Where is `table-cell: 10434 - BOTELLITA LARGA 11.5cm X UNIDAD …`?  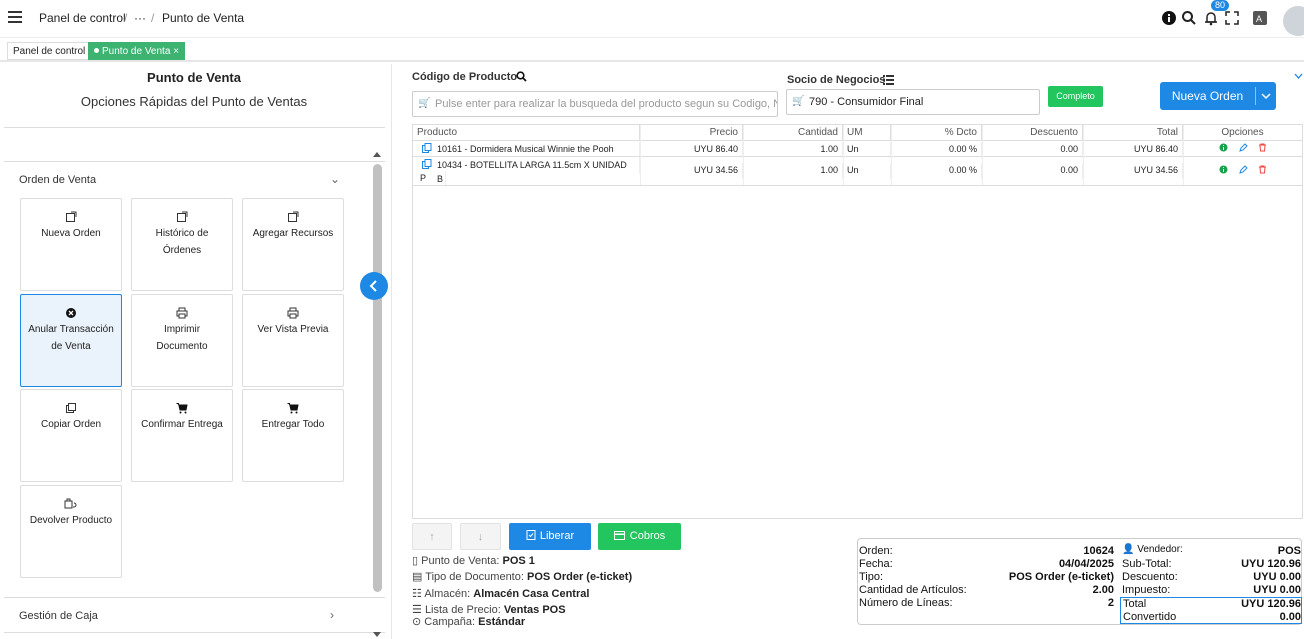 table-cell: 10434 - BOTELLITA LARGA 11.5cm X UNIDAD … is located at coordinates (536, 171).